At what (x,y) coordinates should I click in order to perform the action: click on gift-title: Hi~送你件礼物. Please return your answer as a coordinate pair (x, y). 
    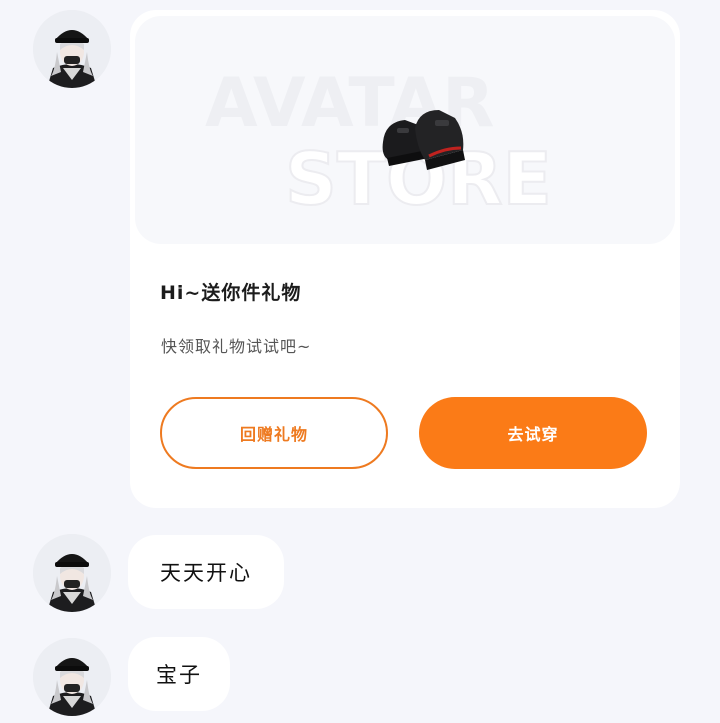
    Looking at the image, I should click on (231, 293).